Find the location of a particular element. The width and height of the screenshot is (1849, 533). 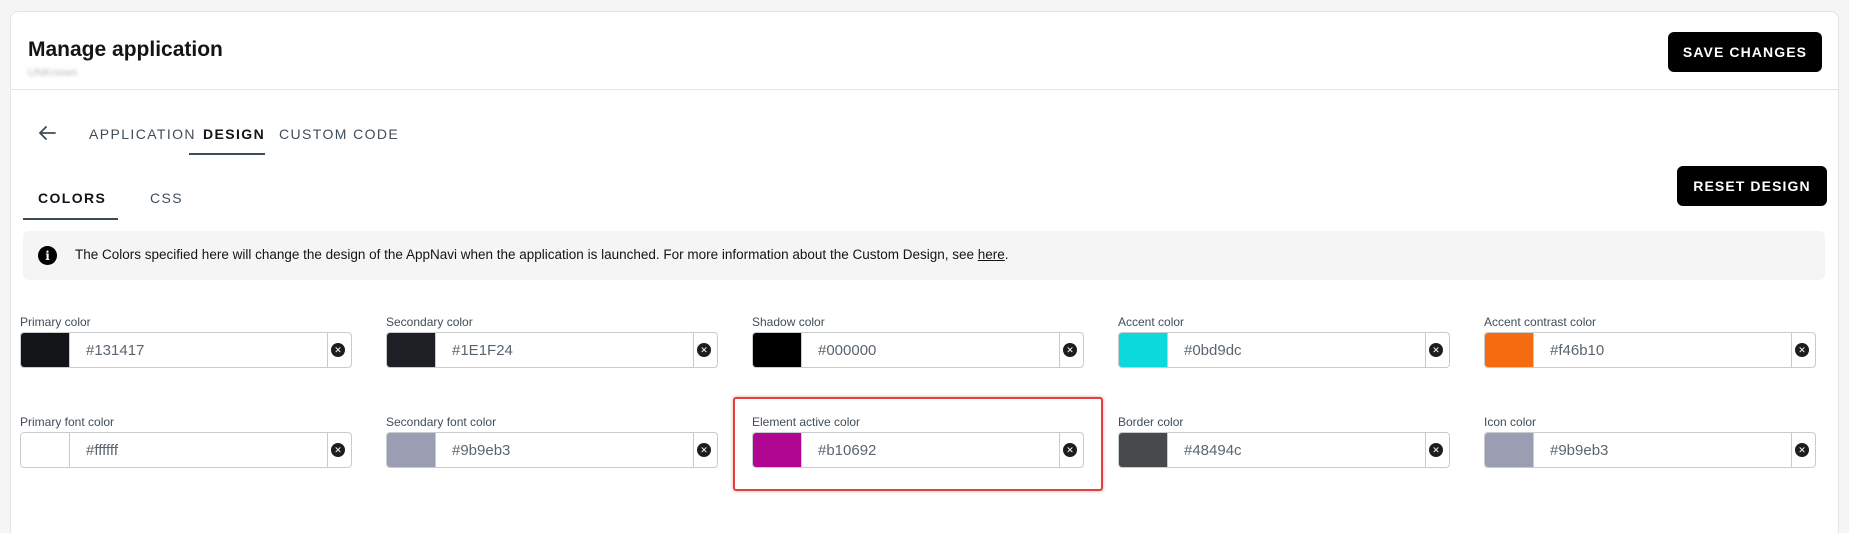

subtab-colors: COLORS is located at coordinates (72, 198).